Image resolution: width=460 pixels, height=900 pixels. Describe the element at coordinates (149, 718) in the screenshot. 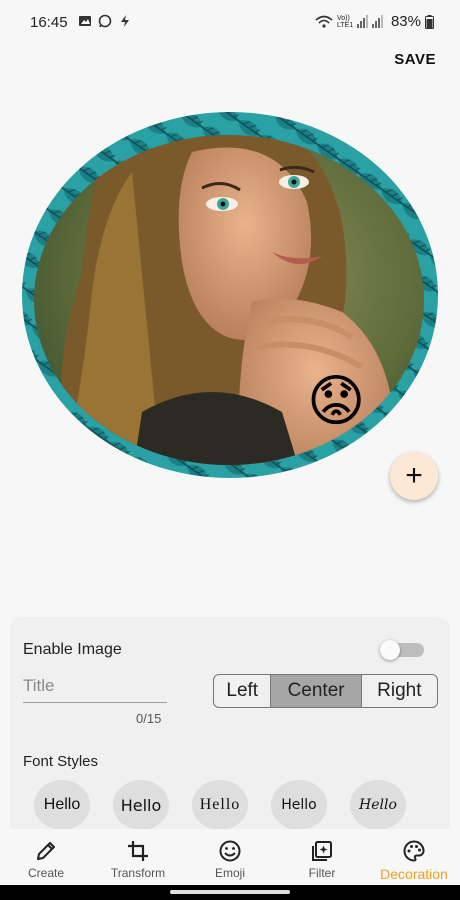

I see `title-char-counter: 0/15` at that location.